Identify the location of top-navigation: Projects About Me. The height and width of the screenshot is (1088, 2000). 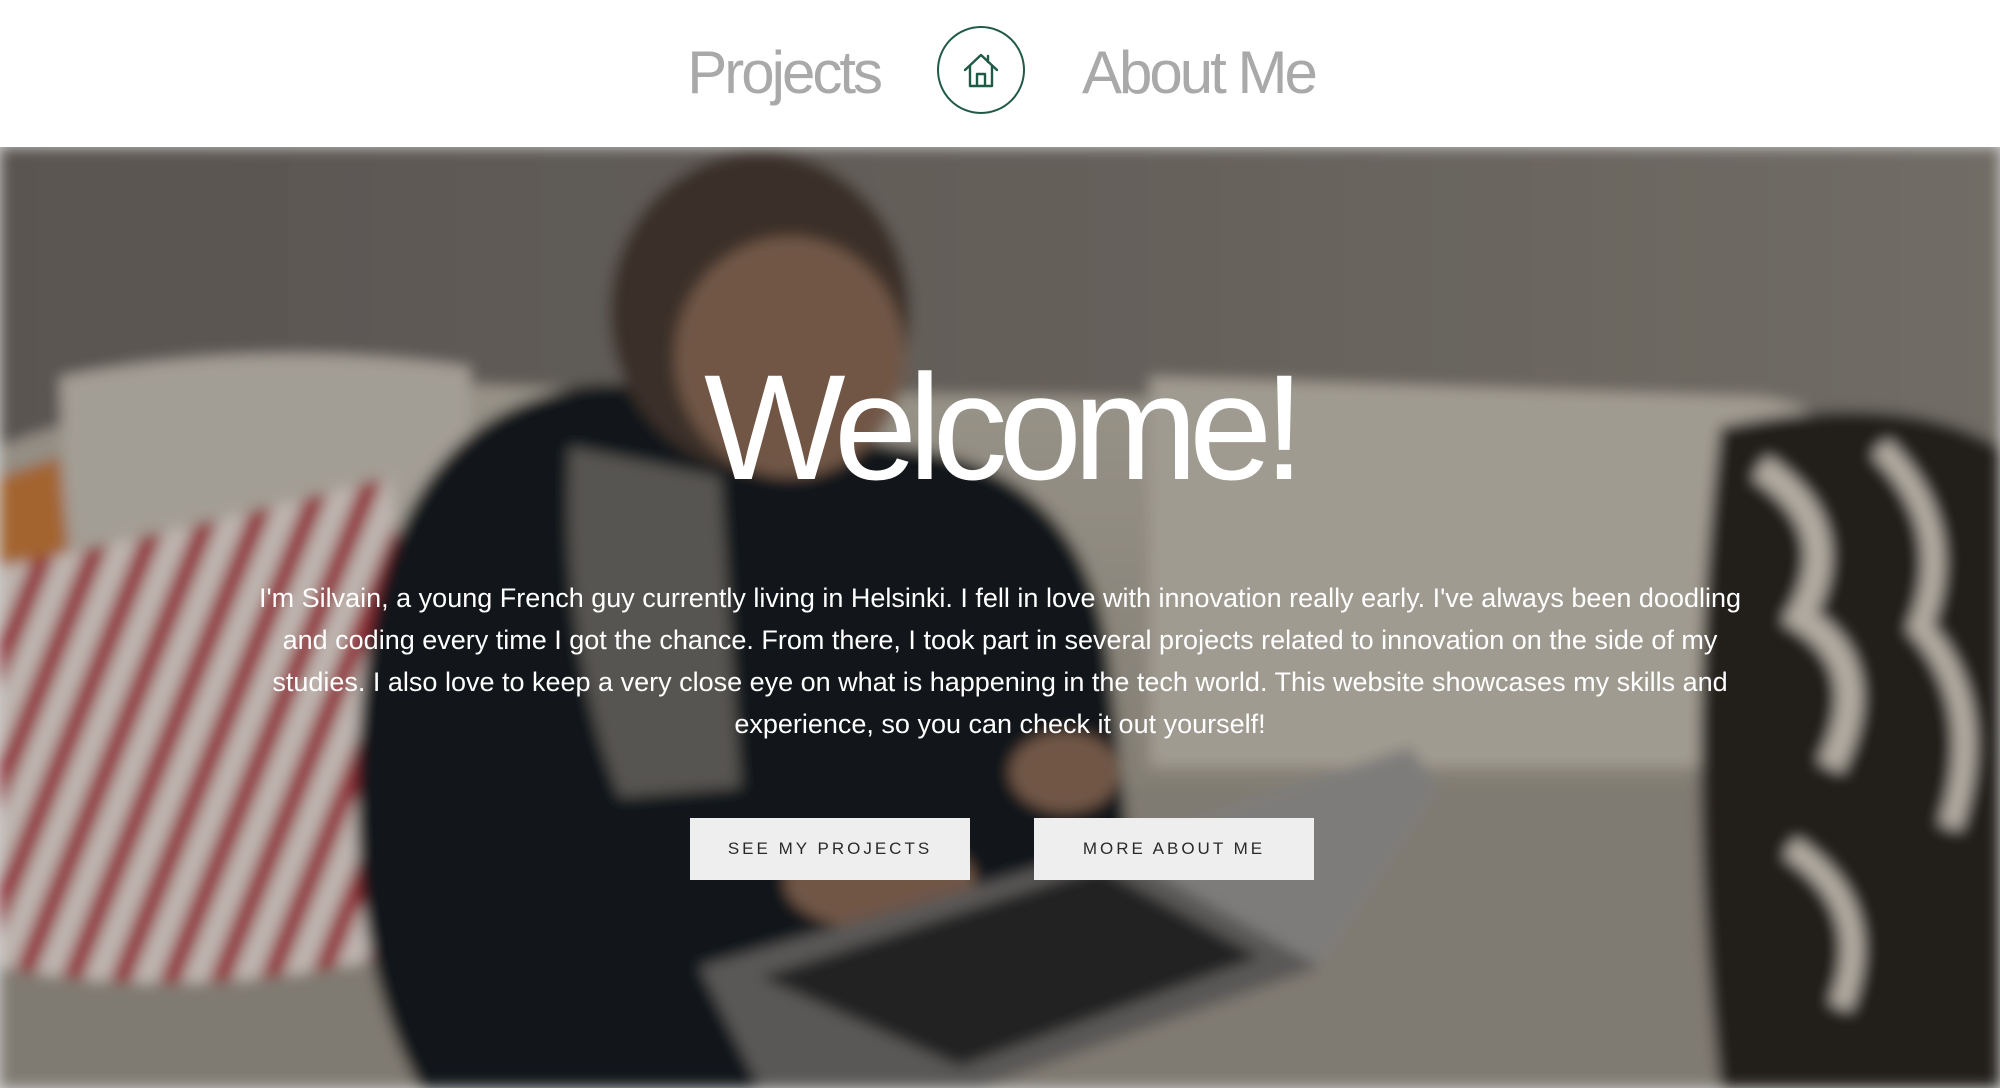
(1000, 73).